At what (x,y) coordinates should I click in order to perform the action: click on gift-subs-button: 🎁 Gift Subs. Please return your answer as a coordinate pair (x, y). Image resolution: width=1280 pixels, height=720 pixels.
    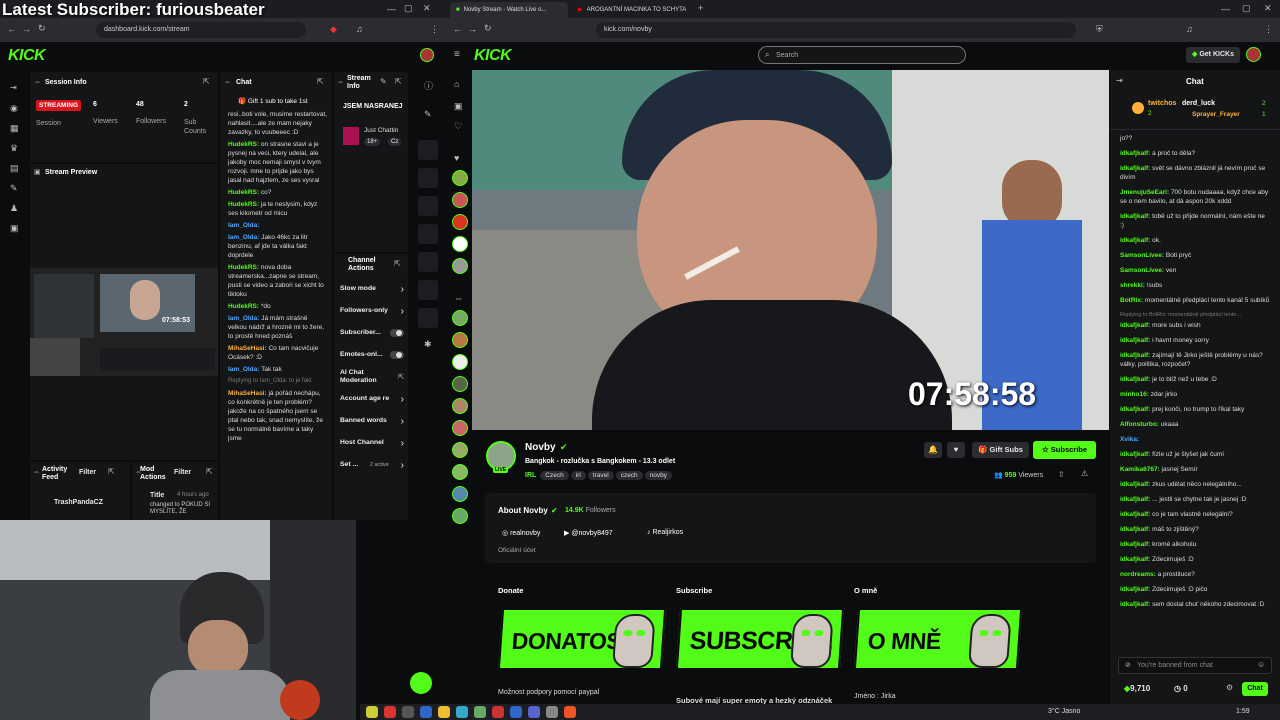
    Looking at the image, I should click on (1000, 450).